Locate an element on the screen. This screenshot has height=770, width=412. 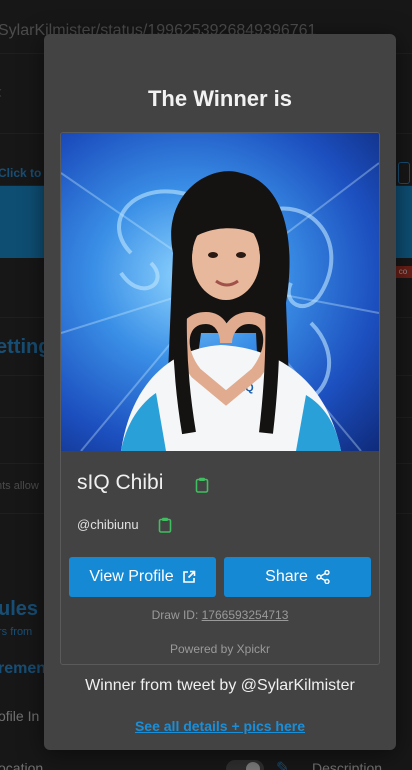
draw-id: Draw ID: 1766593254713 is located at coordinates (220, 615).